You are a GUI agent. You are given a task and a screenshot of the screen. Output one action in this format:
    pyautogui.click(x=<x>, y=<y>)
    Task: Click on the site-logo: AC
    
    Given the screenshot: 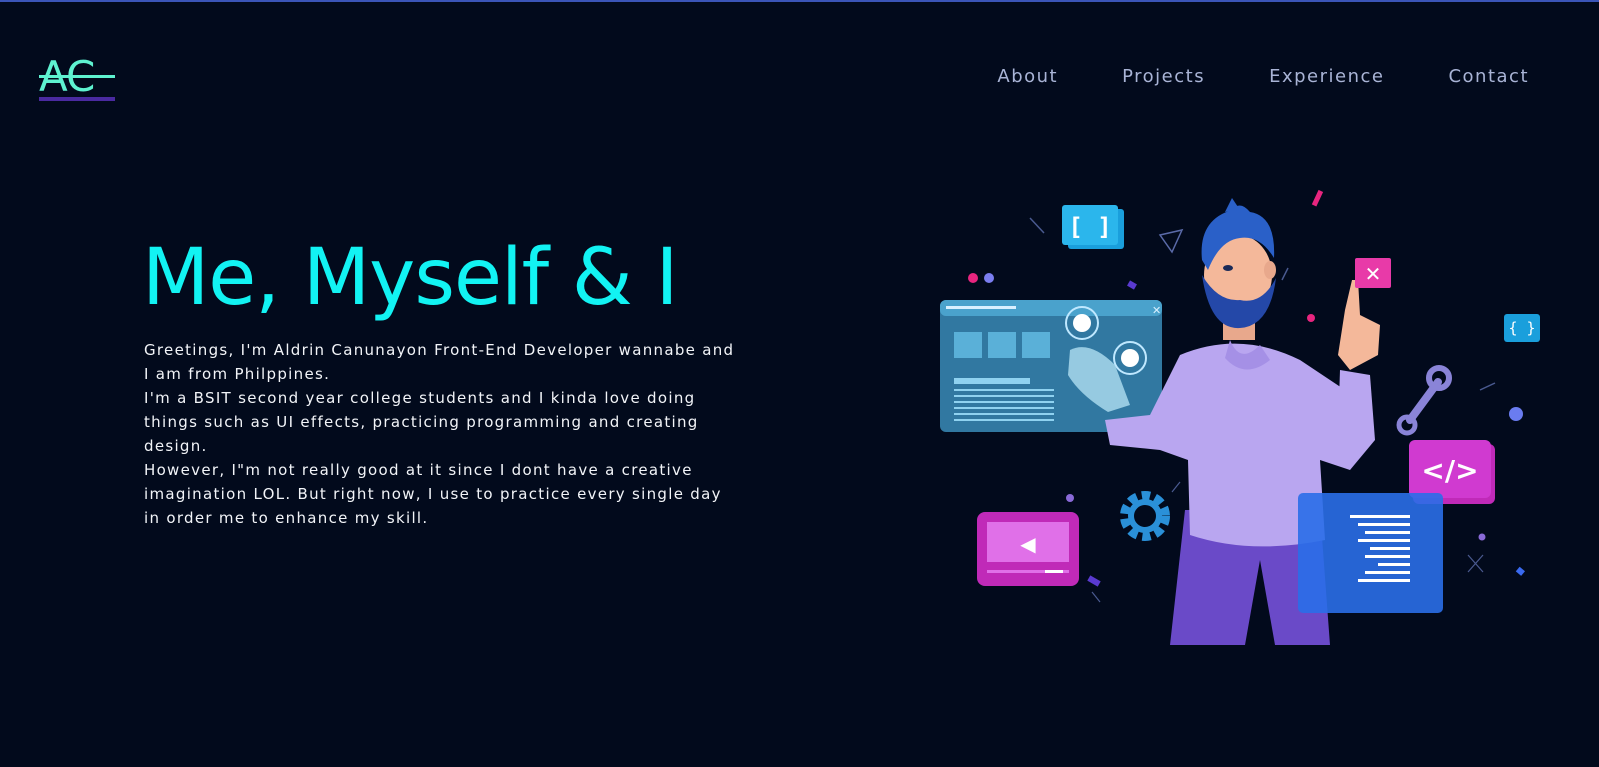 What is the action you would take?
    pyautogui.click(x=77, y=77)
    